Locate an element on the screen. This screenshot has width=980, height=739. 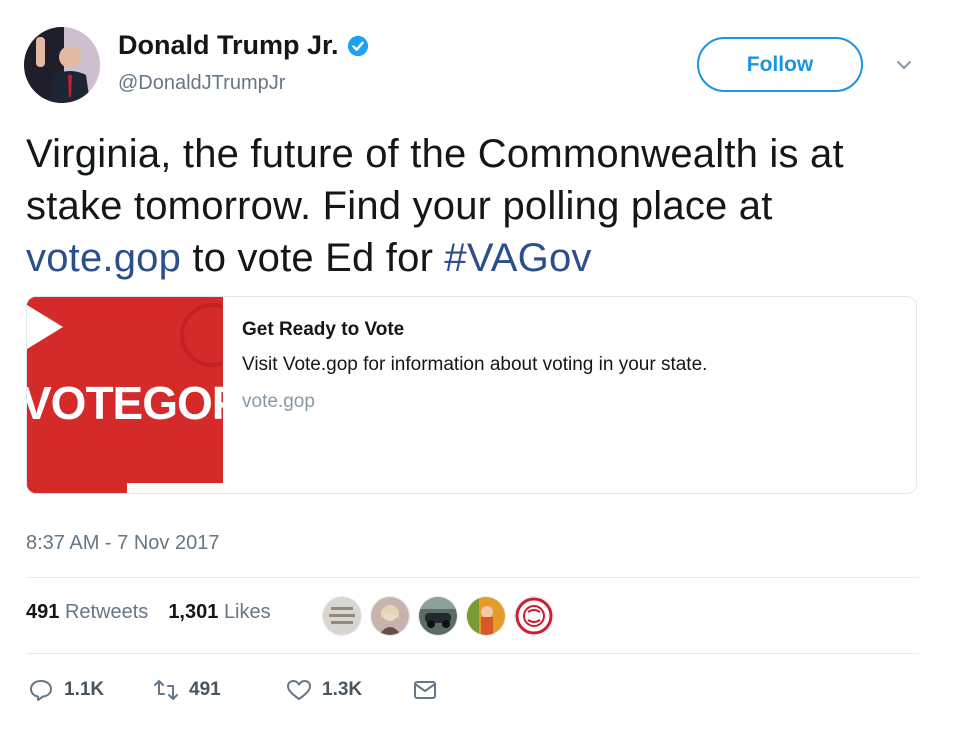
avatar-image is located at coordinates (62, 65).